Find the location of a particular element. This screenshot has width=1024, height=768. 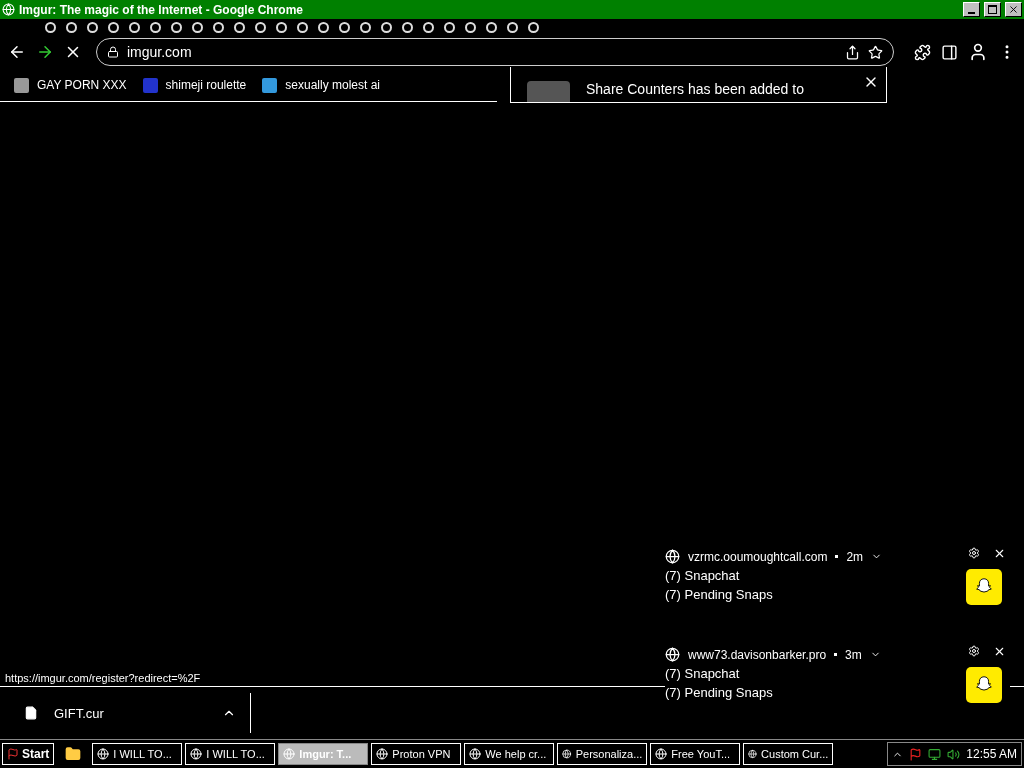

window-title: Imgur: The magic of the Internet - Google Chrome is located at coordinates (161, 9).